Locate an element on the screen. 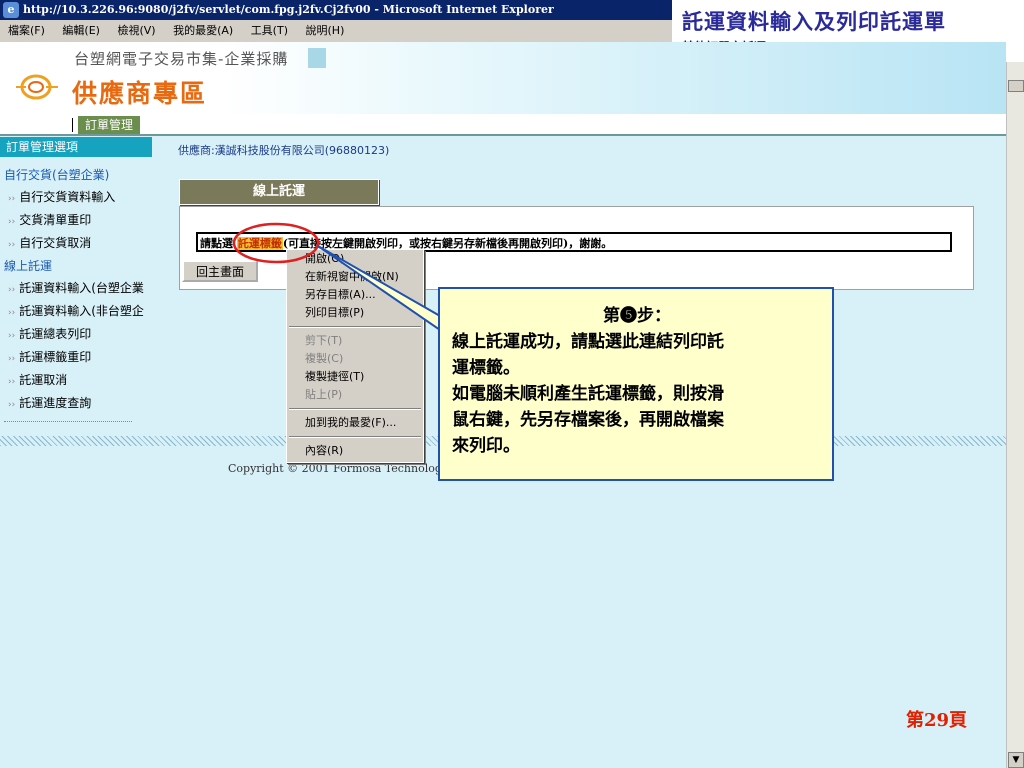  sidebar-header: 訂單管理選項 is located at coordinates (76, 147).